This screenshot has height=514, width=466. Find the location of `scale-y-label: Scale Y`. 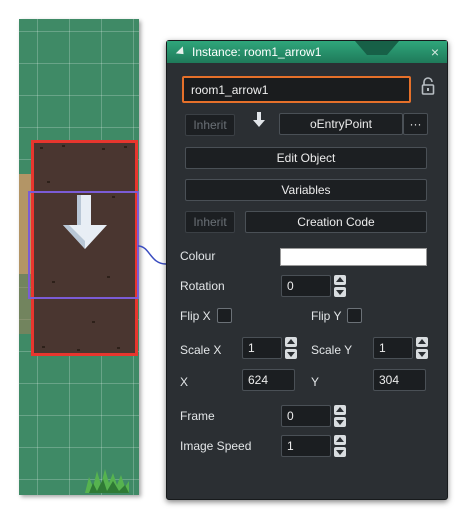

scale-y-label: Scale Y is located at coordinates (332, 350).